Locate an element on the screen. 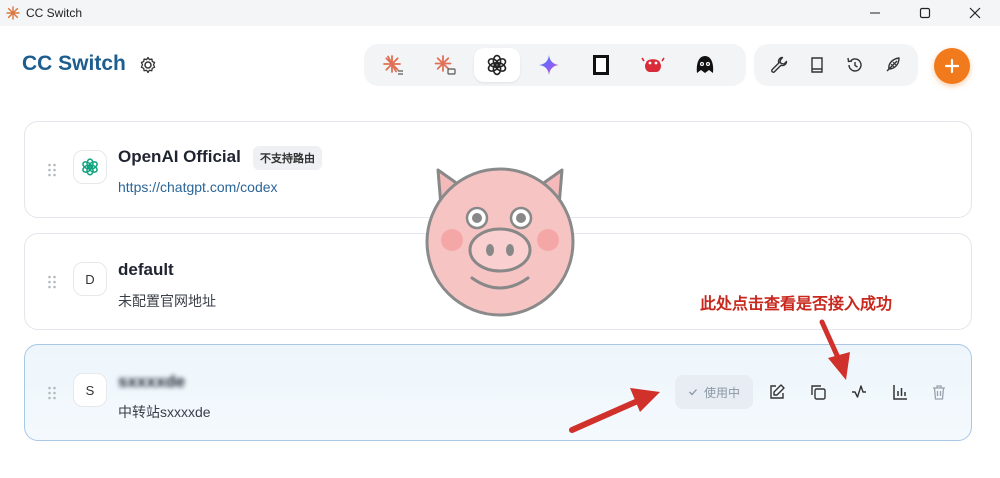  book-icon is located at coordinates (817, 65).